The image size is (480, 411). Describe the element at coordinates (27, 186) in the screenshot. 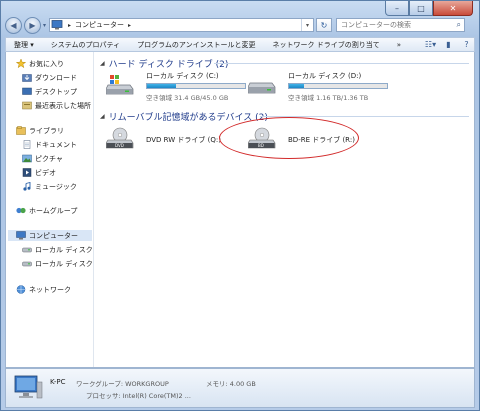

I see `music-icon` at that location.